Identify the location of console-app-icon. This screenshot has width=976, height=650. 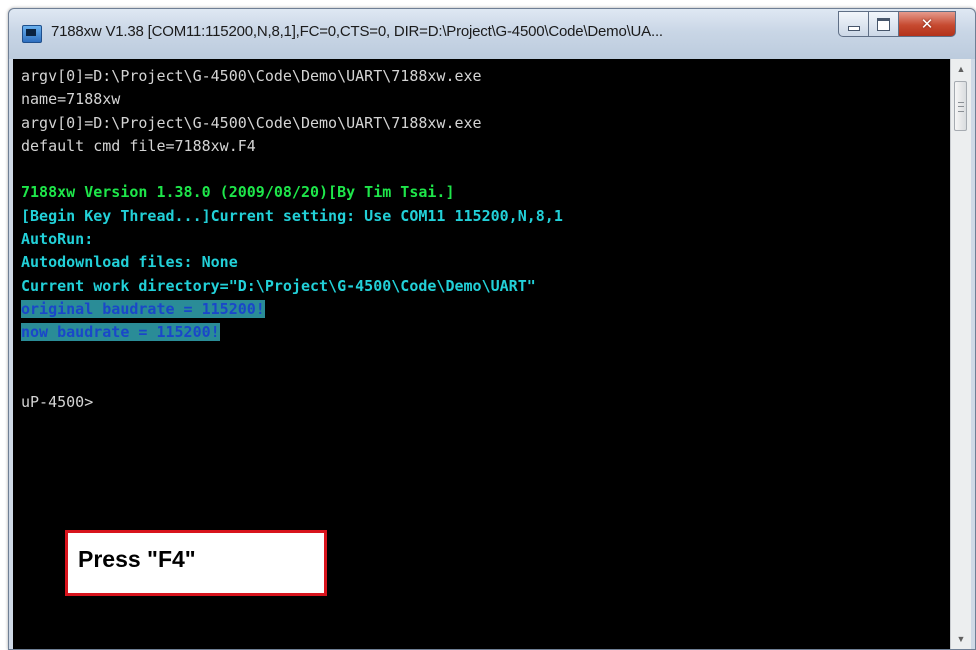
(32, 34).